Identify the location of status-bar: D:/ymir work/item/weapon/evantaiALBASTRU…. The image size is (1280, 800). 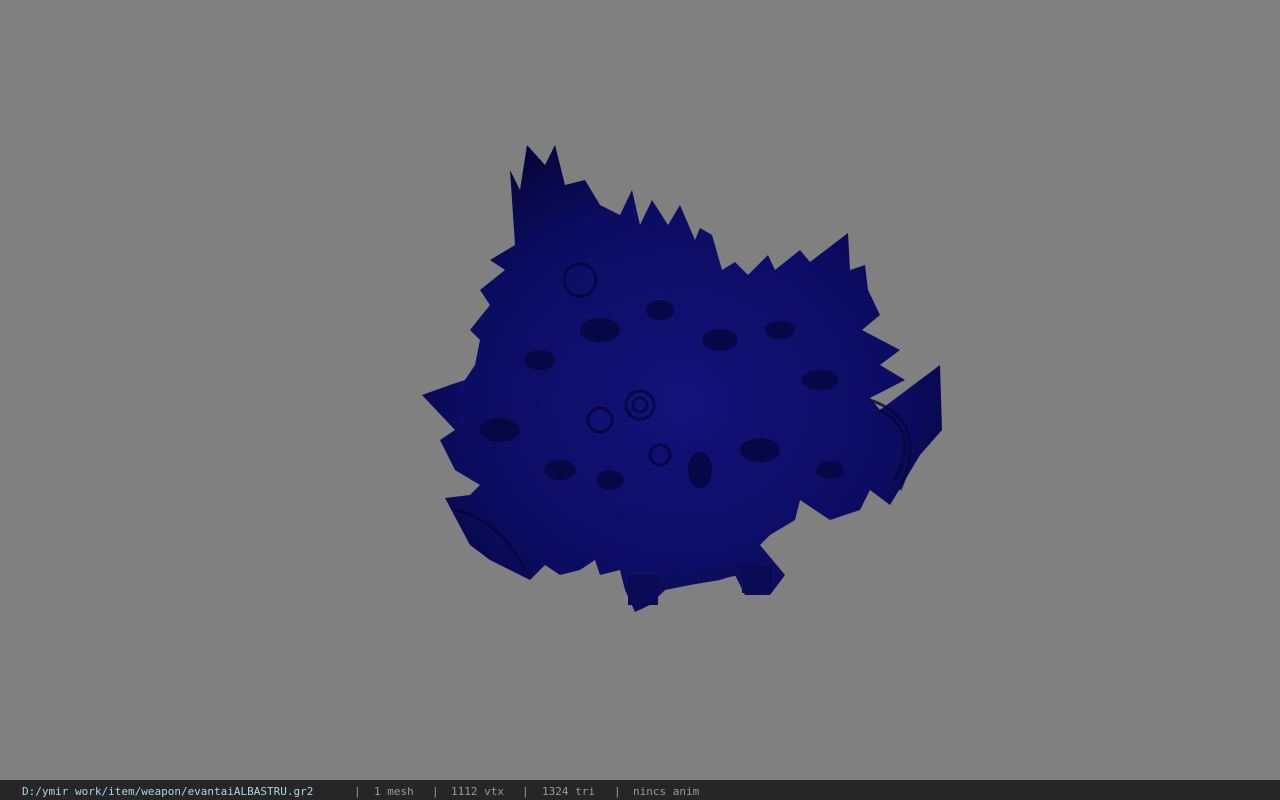
(640, 790).